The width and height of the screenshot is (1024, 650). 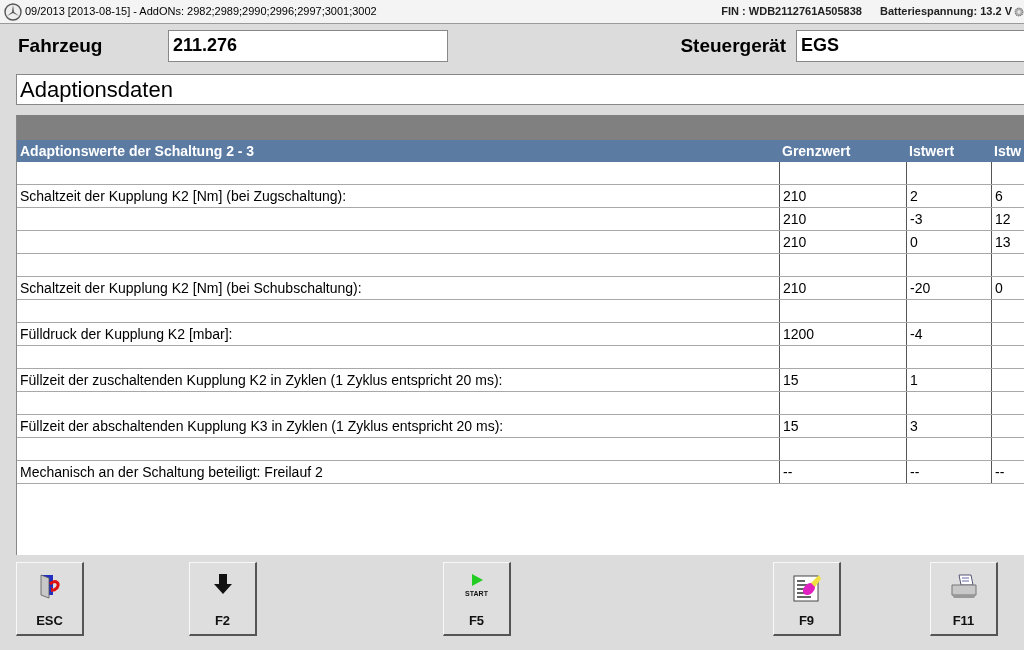 What do you see at coordinates (945, 12) in the screenshot?
I see `battery-voltage: Batteriespannung: 13.2 V` at bounding box center [945, 12].